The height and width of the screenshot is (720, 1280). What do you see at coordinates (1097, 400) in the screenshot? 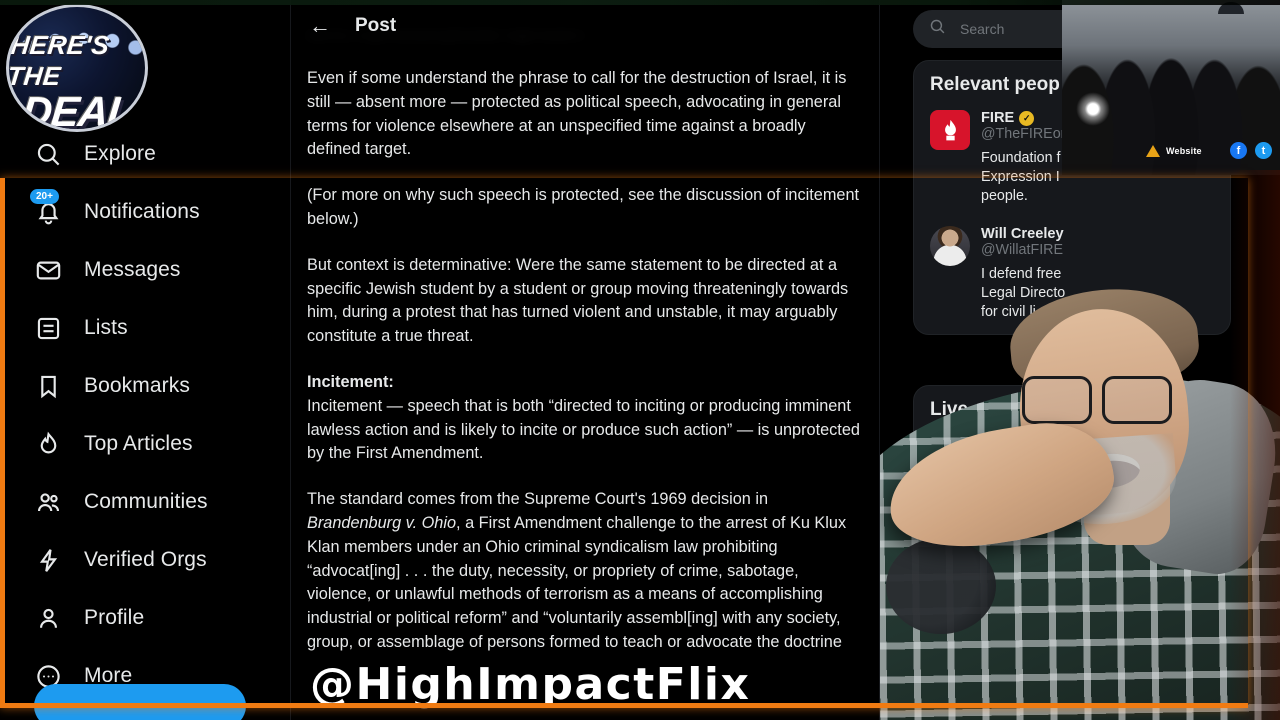
I see `presenter-glasses` at bounding box center [1097, 400].